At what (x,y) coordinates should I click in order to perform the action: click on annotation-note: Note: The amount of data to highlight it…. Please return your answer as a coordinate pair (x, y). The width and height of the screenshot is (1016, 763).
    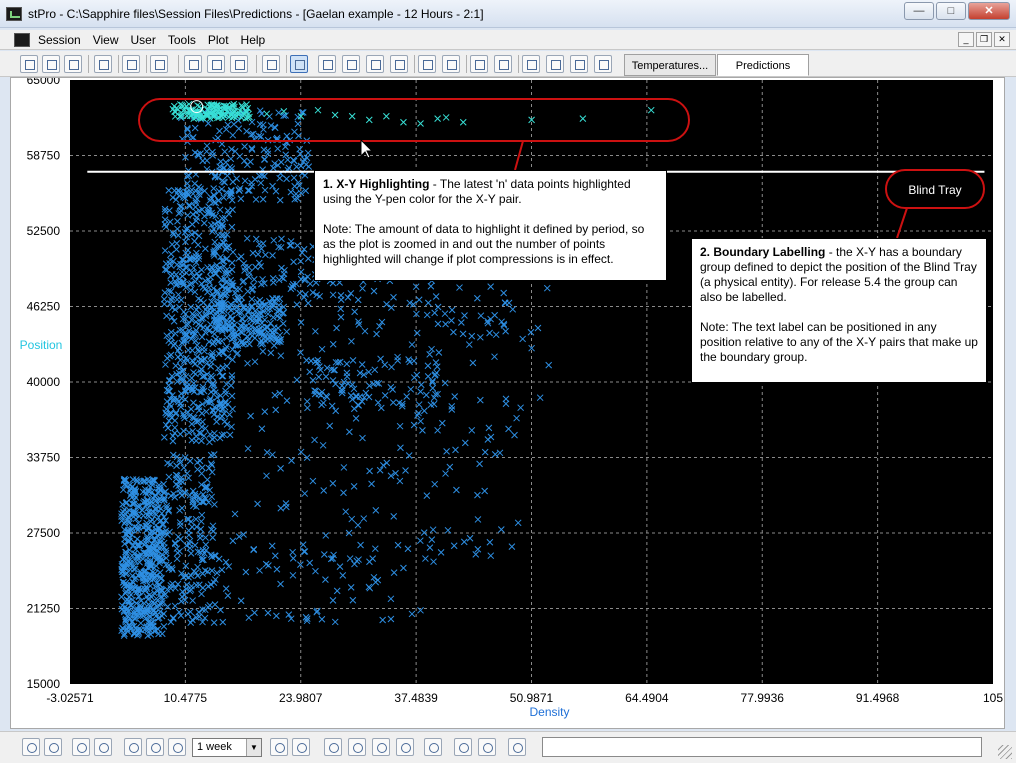
    Looking at the image, I should click on (484, 244).